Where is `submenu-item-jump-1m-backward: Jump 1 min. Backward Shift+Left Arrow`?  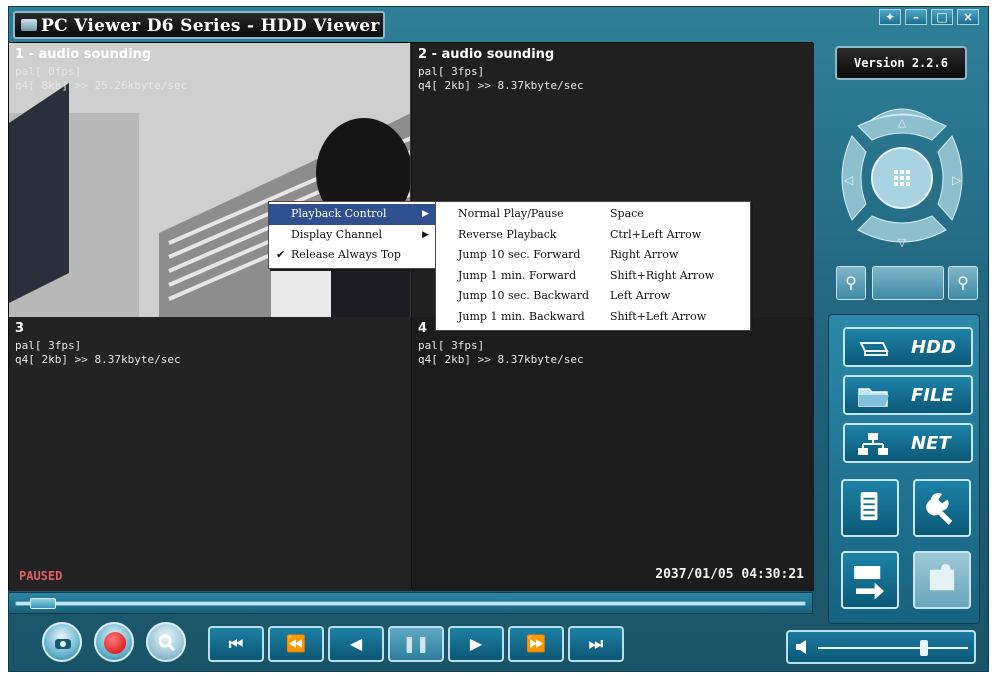 submenu-item-jump-1m-backward: Jump 1 min. Backward Shift+Left Arrow is located at coordinates (593, 317).